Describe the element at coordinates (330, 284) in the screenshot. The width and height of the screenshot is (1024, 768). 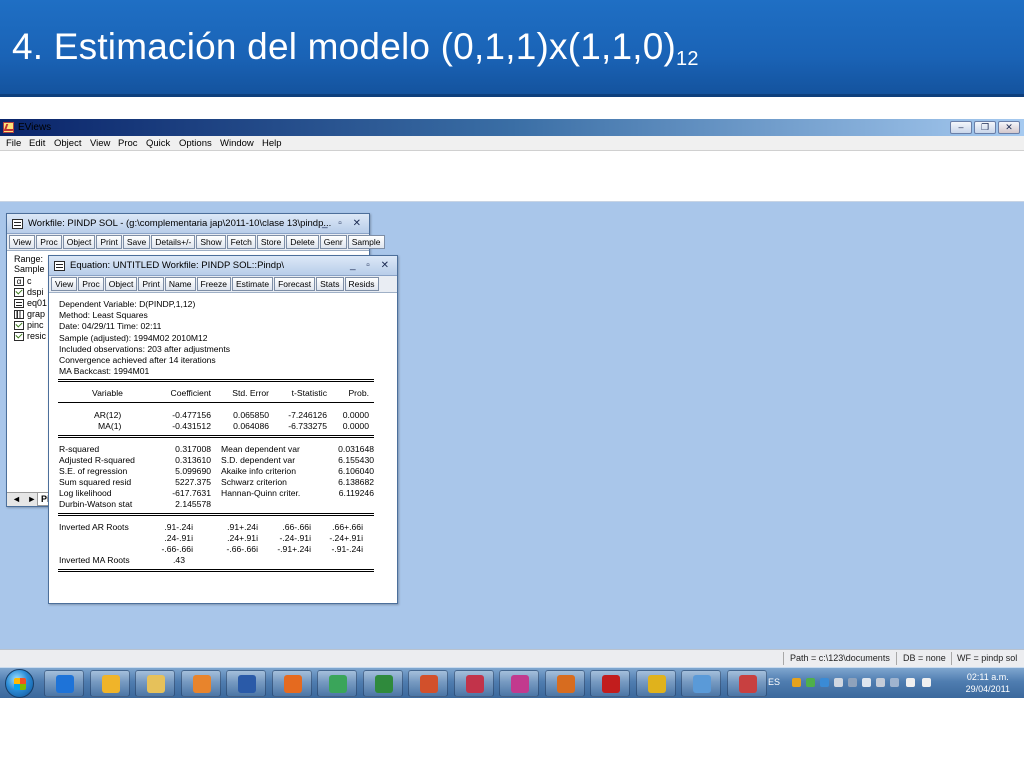
I see `eq-stats-button: Stats` at that location.